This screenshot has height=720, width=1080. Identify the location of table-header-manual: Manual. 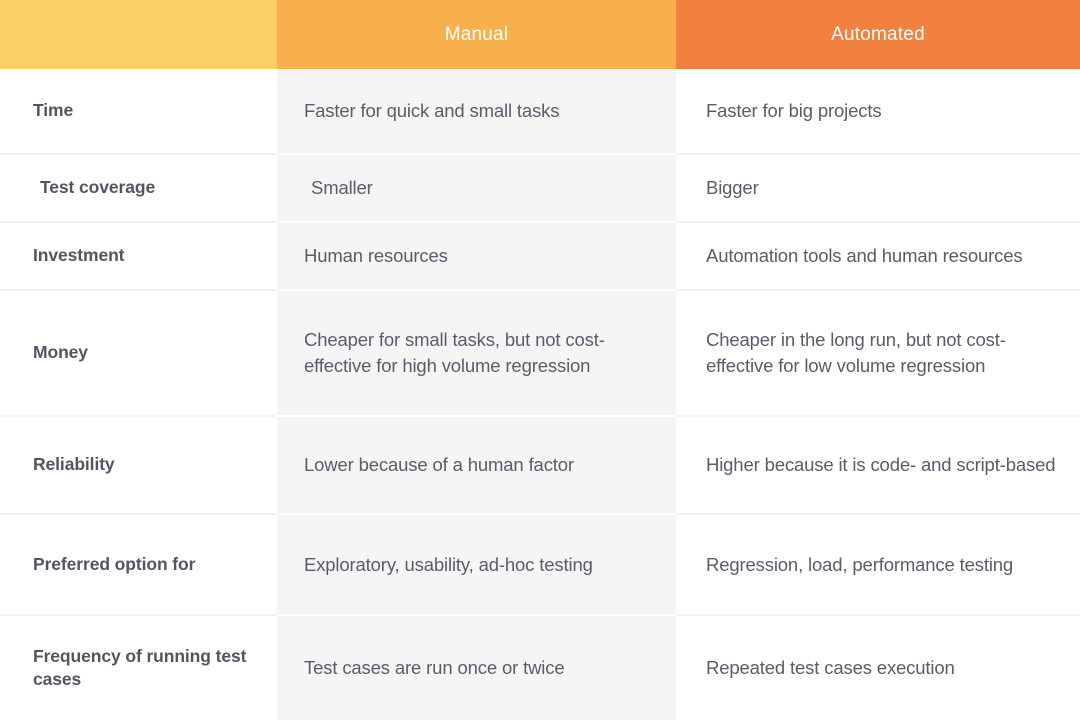
(476, 34).